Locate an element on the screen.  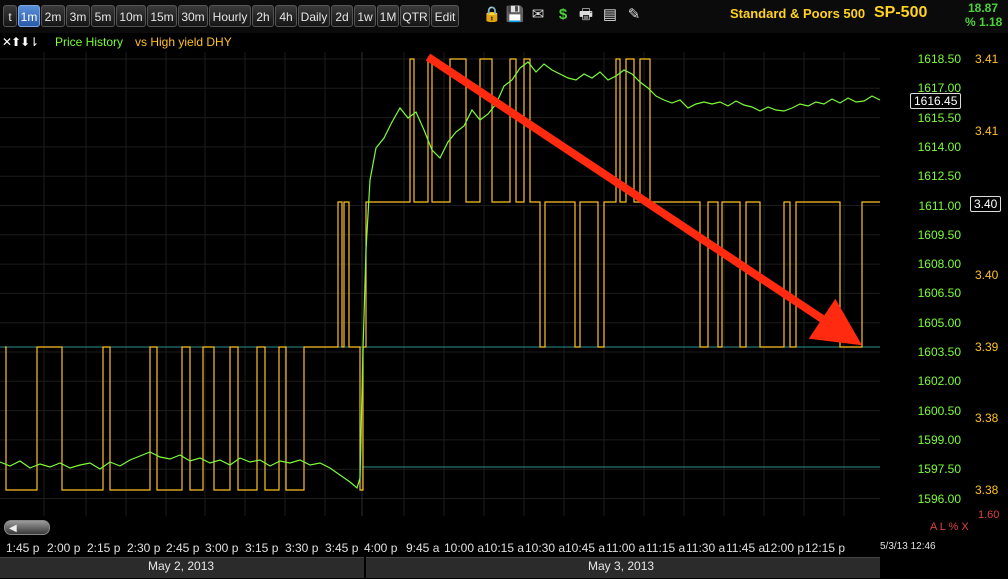
chart-scroll-handle: ◀ is located at coordinates (27, 527).